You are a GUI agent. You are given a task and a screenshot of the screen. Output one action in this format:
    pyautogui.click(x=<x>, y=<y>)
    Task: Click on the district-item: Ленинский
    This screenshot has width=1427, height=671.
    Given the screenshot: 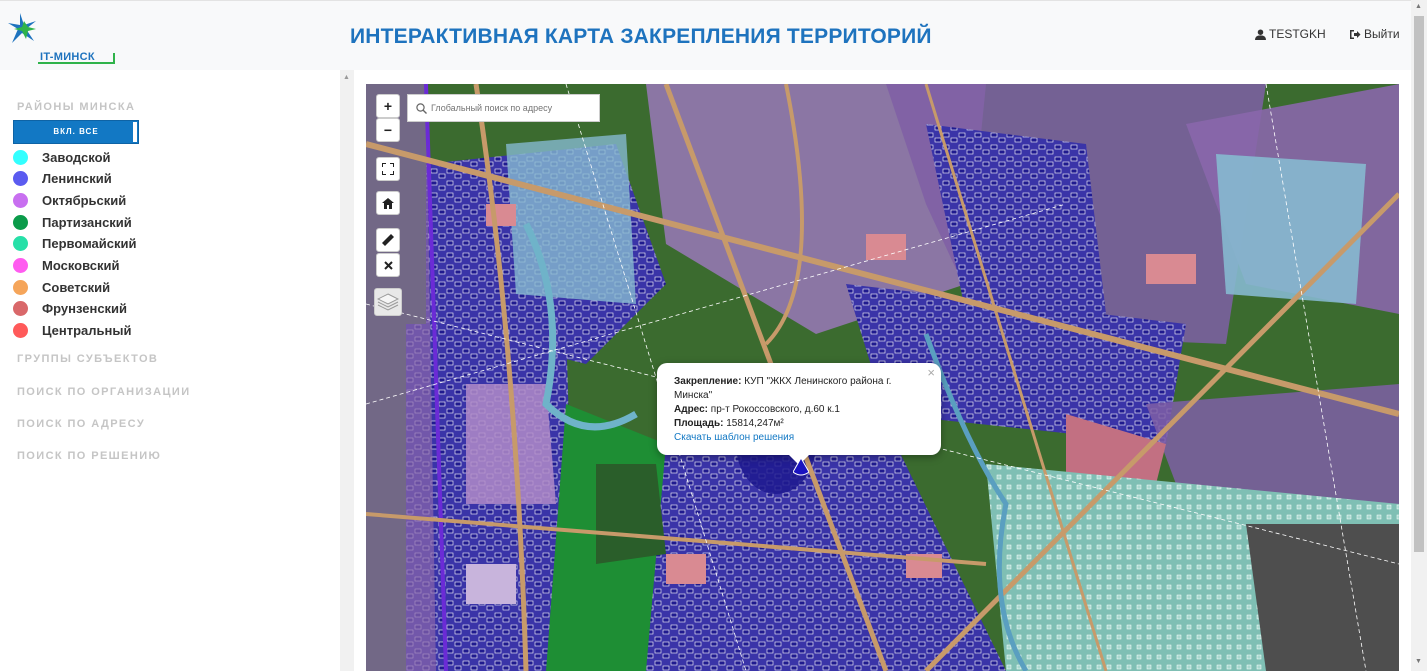 What is the action you would take?
    pyautogui.click(x=62, y=179)
    